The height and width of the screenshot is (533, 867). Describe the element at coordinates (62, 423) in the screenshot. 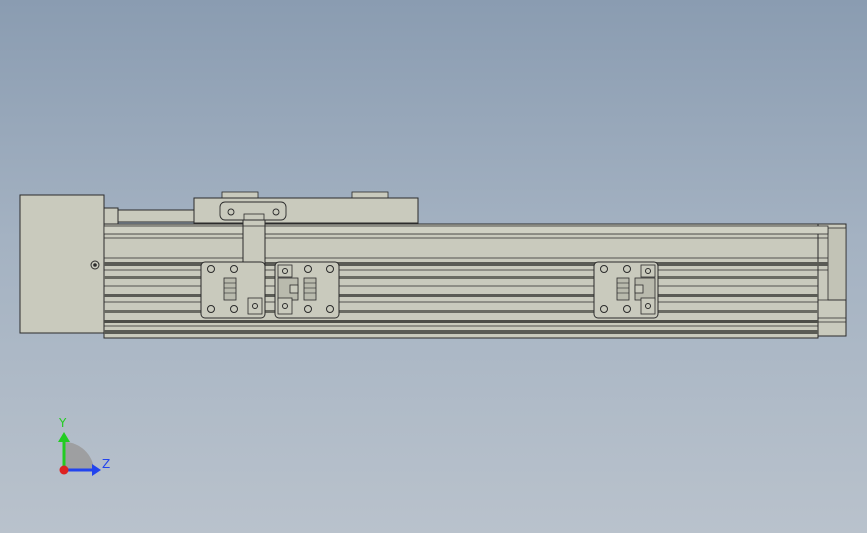

I see `y-axis-label: Y` at that location.